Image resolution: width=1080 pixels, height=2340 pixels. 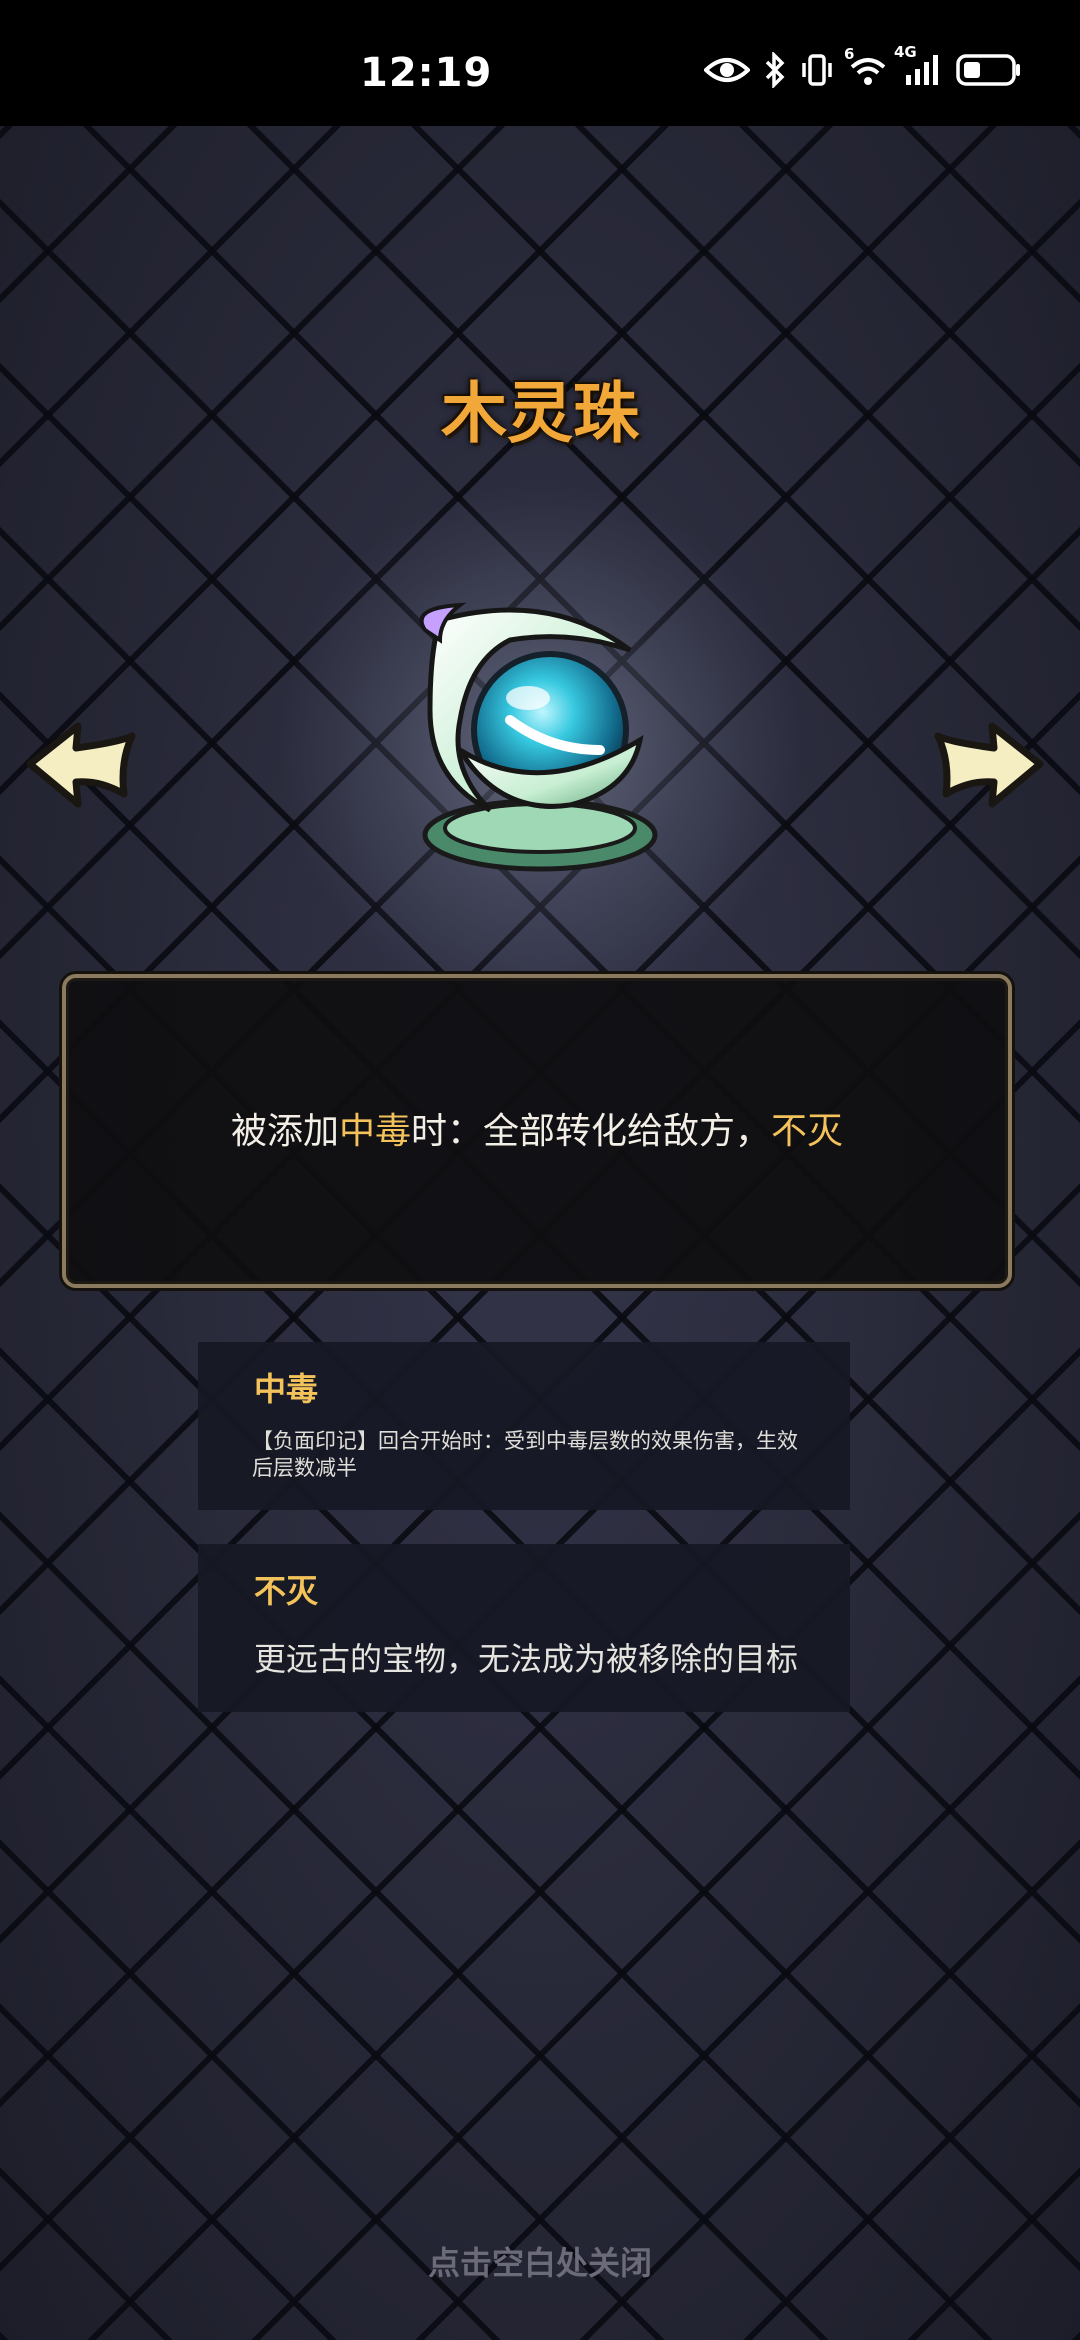 What do you see at coordinates (866, 68) in the screenshot?
I see `wifi-icon: 6` at bounding box center [866, 68].